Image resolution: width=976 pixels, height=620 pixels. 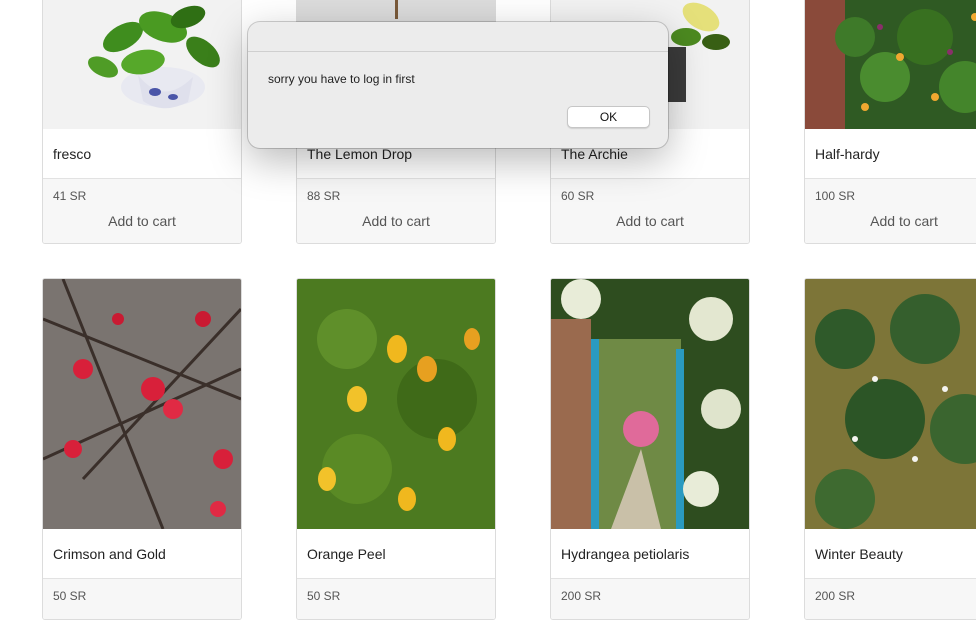 I want to click on product-title: Crimson and Gold, so click(x=142, y=554).